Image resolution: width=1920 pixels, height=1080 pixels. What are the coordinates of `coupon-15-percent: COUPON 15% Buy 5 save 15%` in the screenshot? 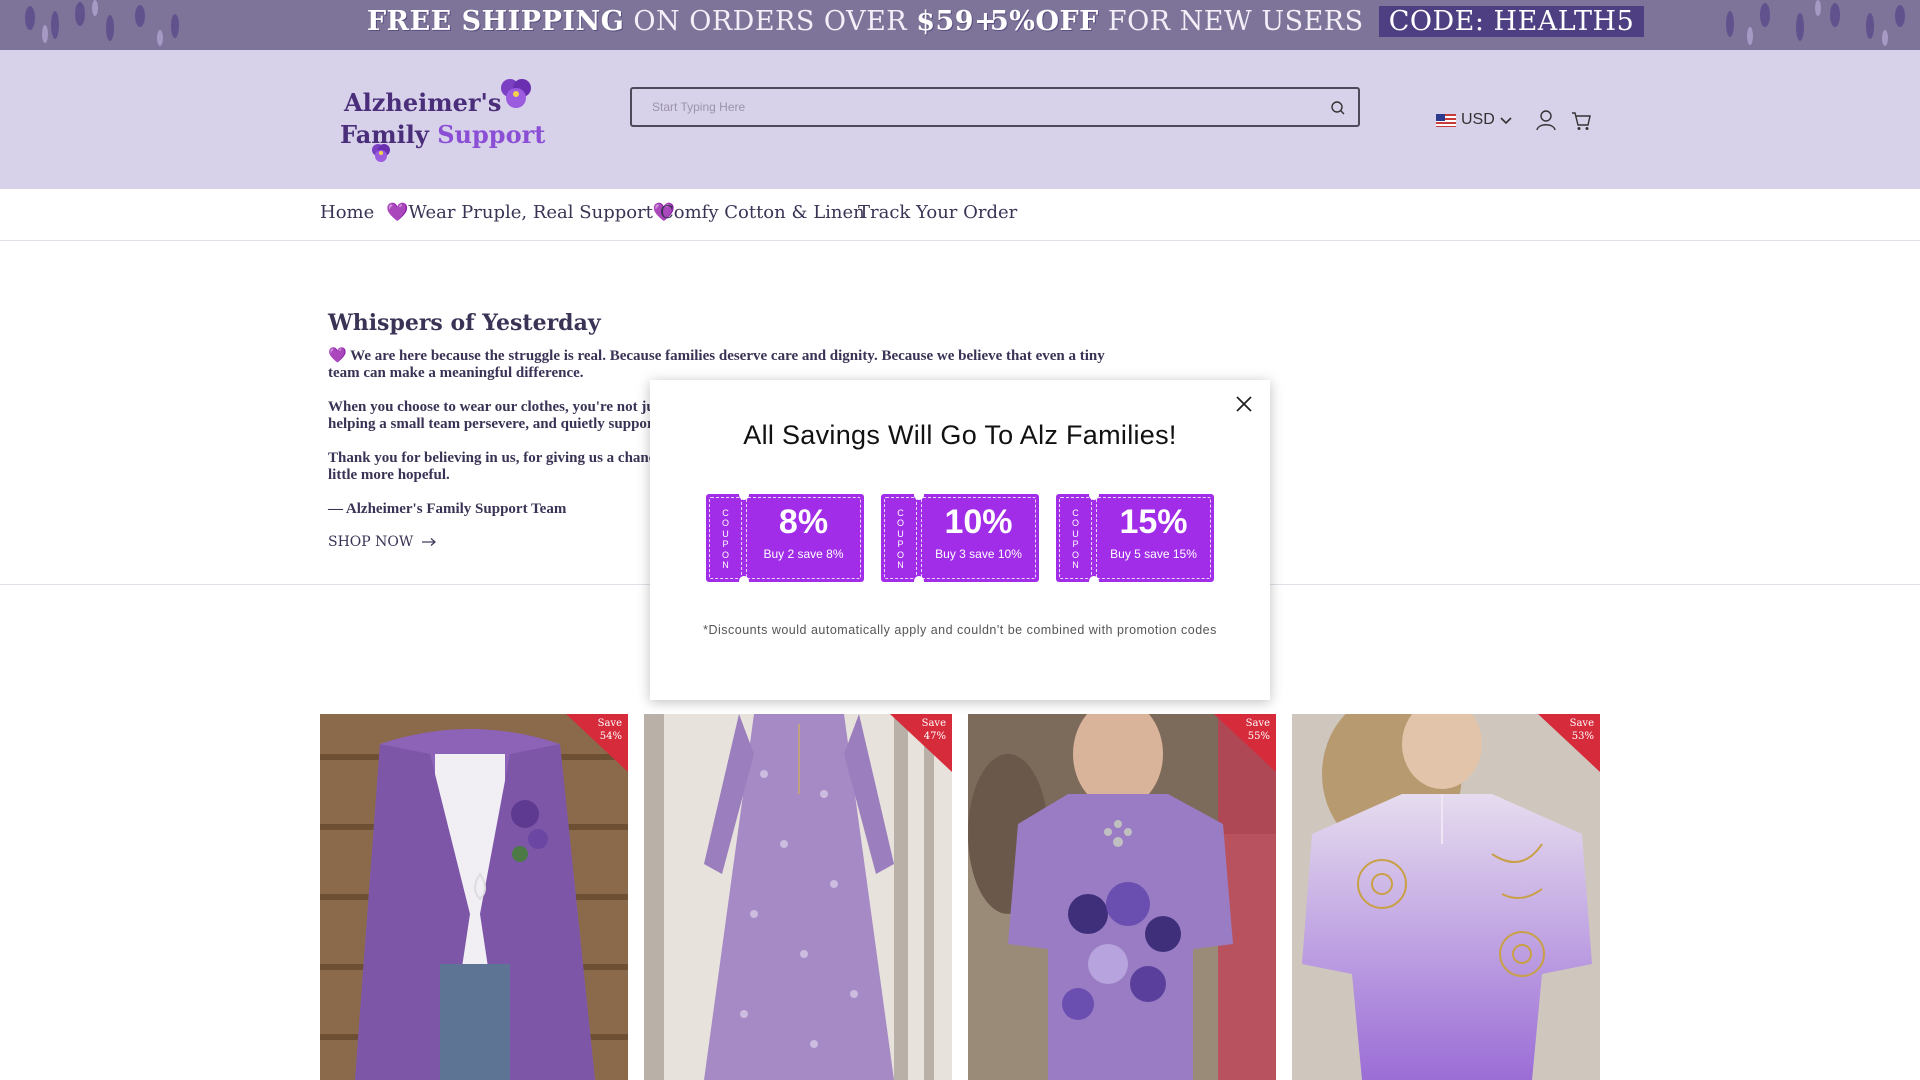 It's located at (1135, 538).